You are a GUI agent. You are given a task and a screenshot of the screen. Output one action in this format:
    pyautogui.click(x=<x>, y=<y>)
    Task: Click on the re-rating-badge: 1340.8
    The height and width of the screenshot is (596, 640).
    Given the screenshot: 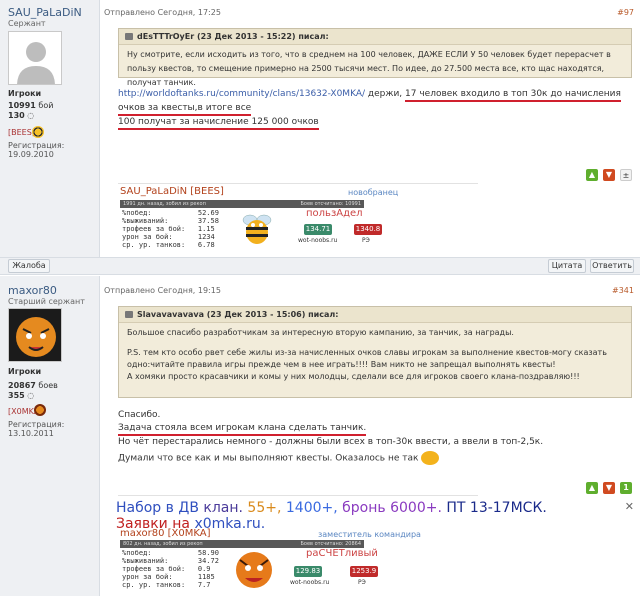 What is the action you would take?
    pyautogui.click(x=368, y=229)
    